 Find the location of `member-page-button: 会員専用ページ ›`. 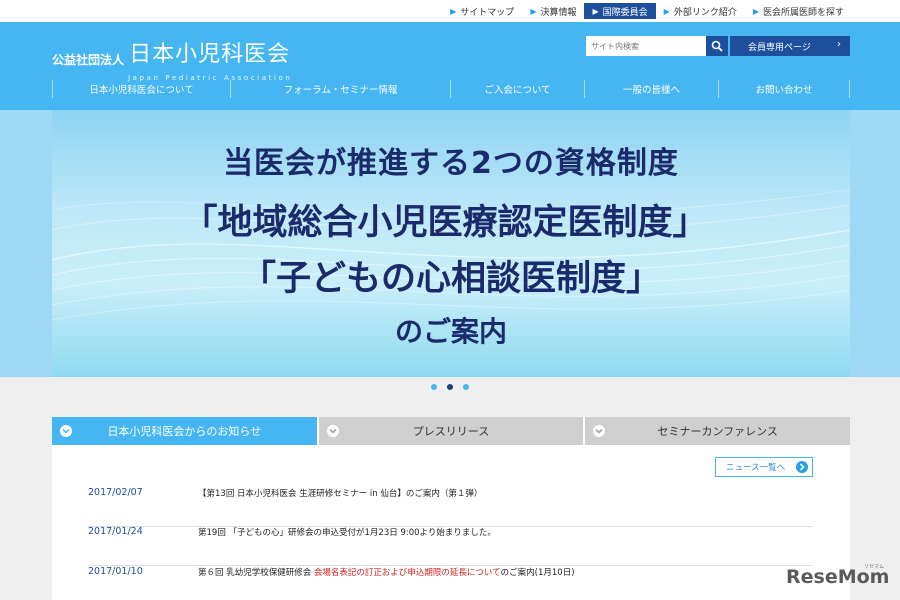

member-page-button: 会員専用ページ › is located at coordinates (790, 46).